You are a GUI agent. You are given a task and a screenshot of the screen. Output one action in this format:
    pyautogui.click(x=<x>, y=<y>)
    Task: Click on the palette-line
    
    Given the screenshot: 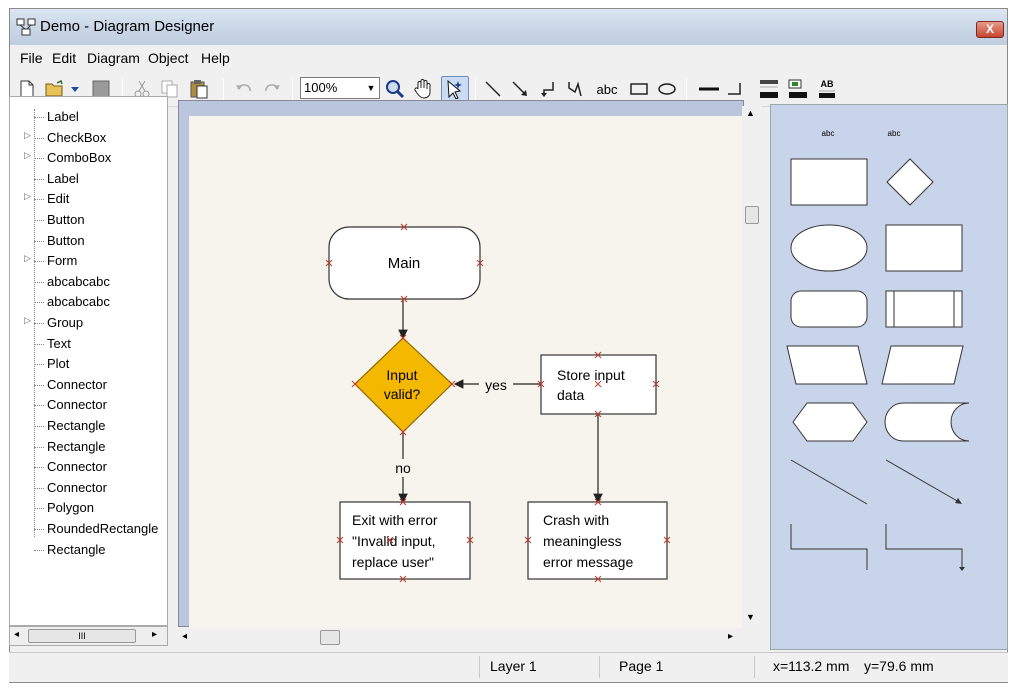 What is the action you would take?
    pyautogui.click(x=829, y=482)
    